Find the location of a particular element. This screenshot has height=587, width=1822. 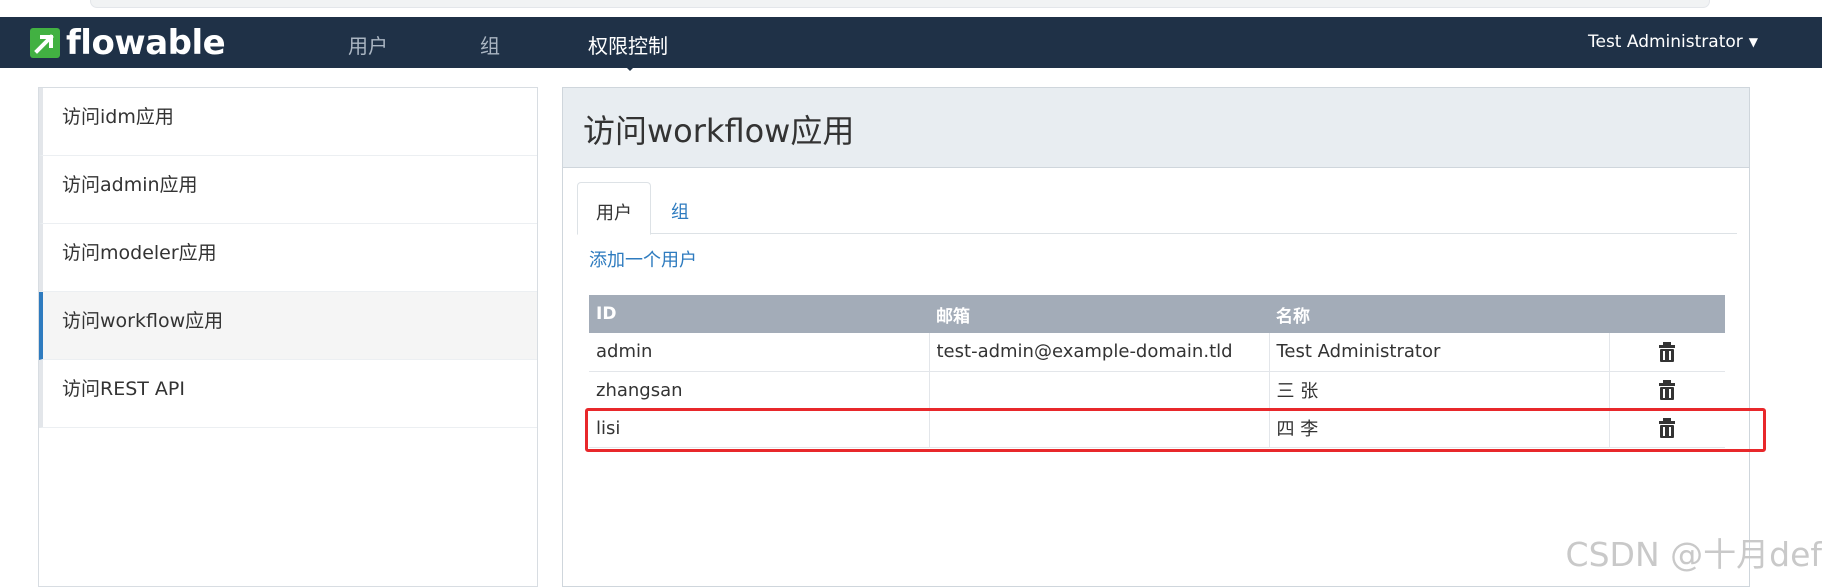

page-title: 访问workflow应用 is located at coordinates (1156, 128).